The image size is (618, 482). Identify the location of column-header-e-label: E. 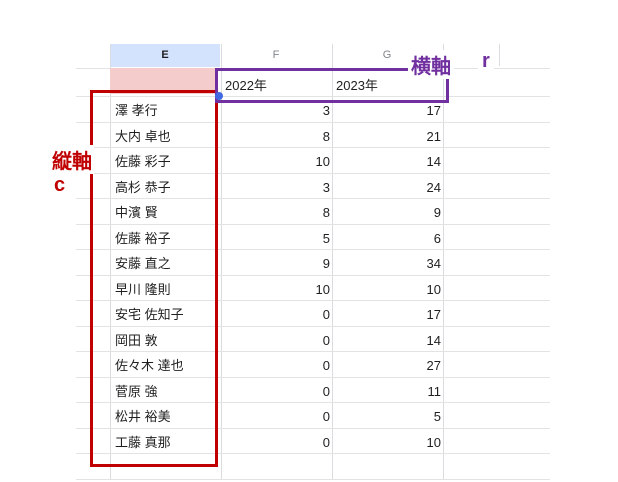
(165, 55).